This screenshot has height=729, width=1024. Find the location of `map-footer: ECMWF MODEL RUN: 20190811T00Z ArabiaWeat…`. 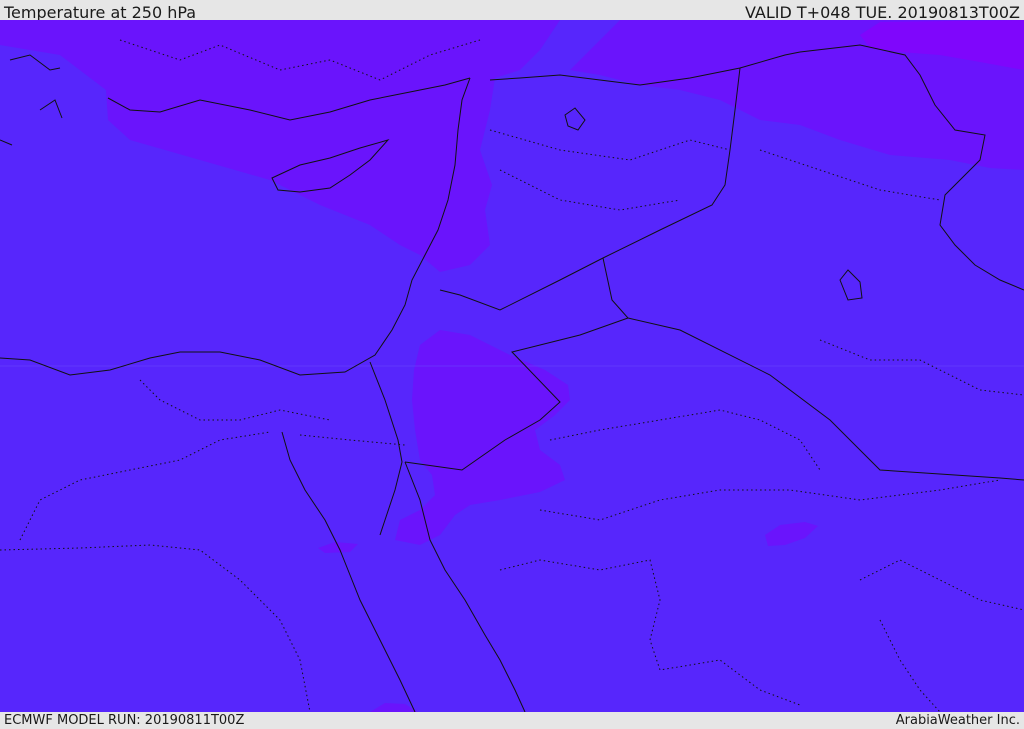

map-footer: ECMWF MODEL RUN: 20190811T00Z ArabiaWeat… is located at coordinates (512, 720).